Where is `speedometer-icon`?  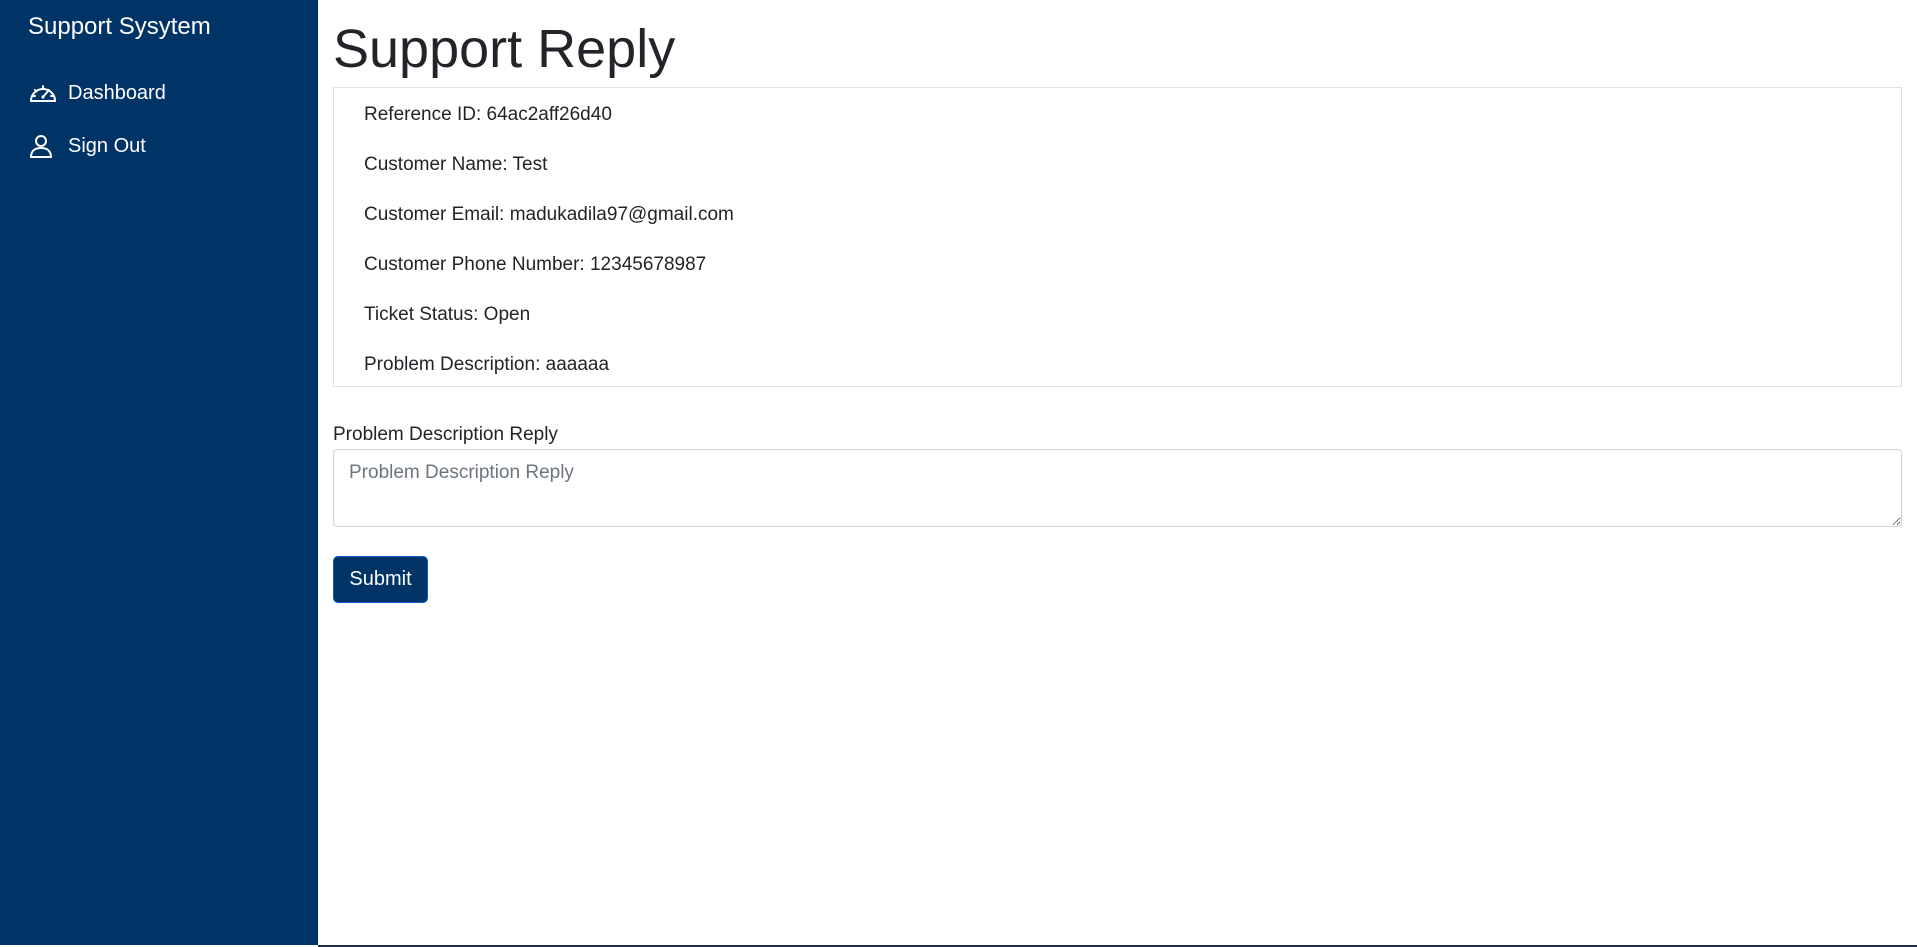 speedometer-icon is located at coordinates (43, 93).